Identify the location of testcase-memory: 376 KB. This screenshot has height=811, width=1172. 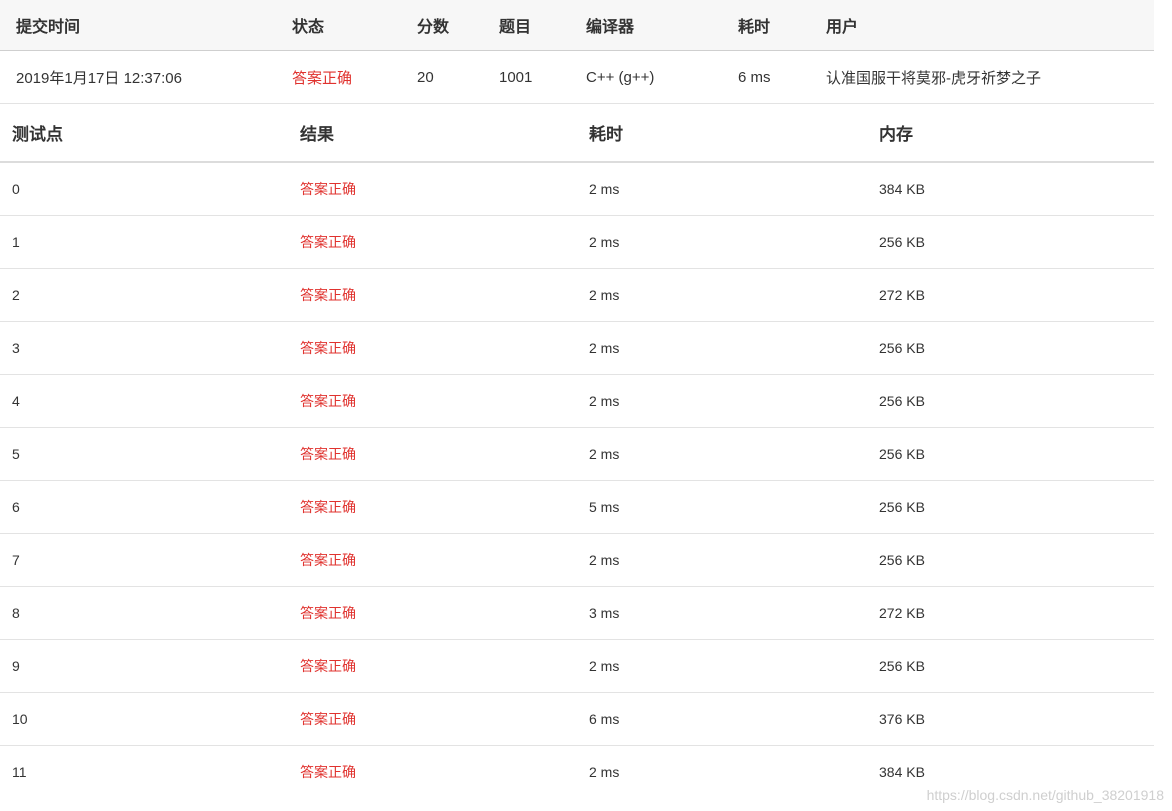
(902, 719).